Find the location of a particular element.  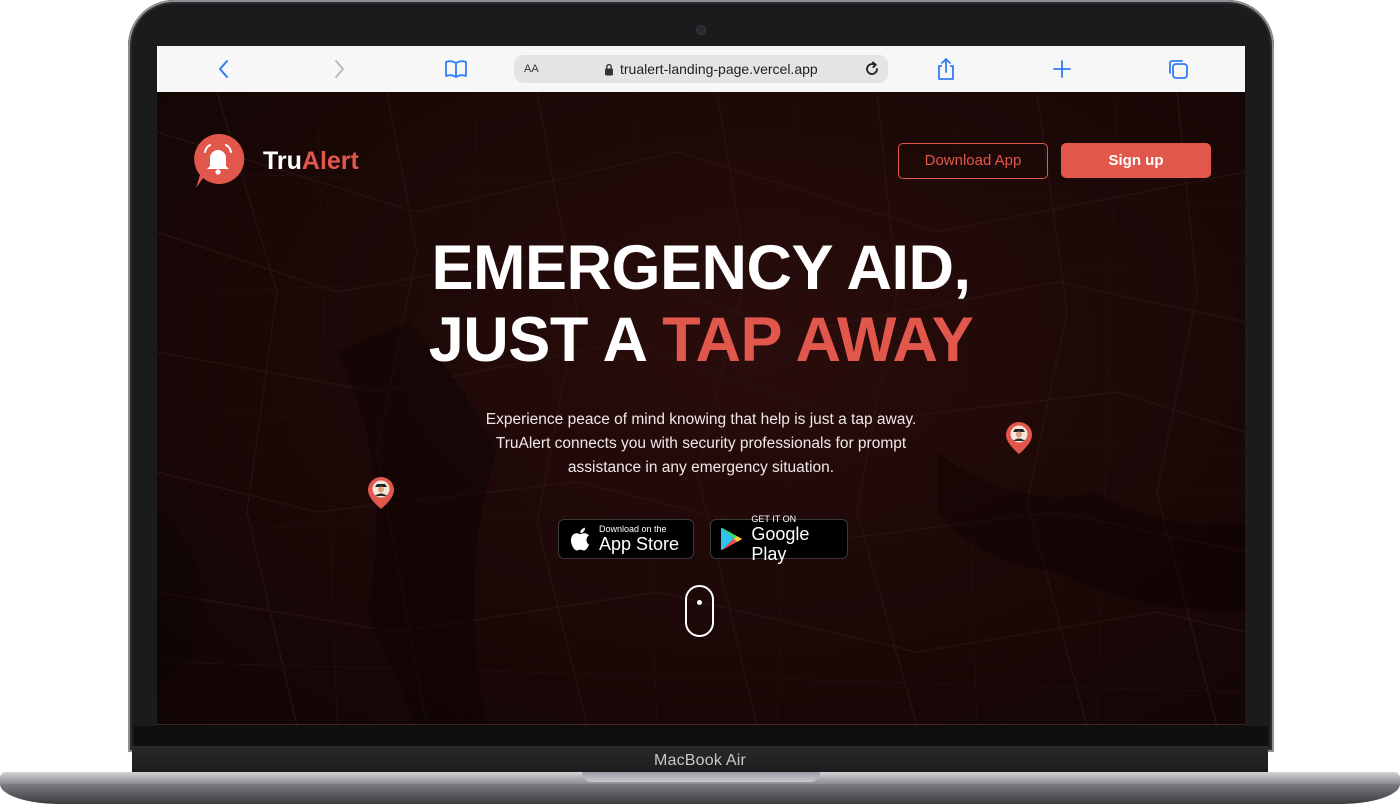

hero-headline: EMERGENCY AID, JUST A TAP AWAY is located at coordinates (701, 304).